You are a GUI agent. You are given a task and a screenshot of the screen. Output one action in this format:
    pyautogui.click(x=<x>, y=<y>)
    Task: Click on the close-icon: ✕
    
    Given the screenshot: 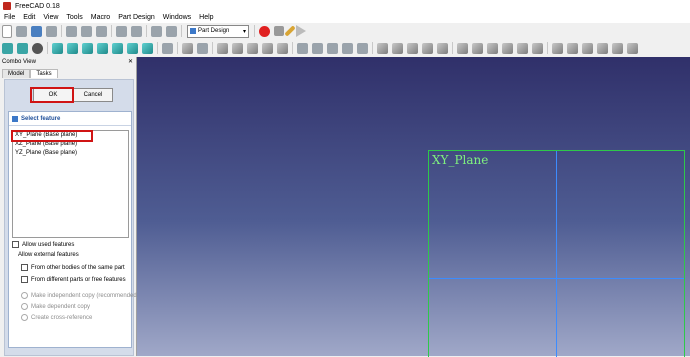 What is the action you would take?
    pyautogui.click(x=130, y=62)
    